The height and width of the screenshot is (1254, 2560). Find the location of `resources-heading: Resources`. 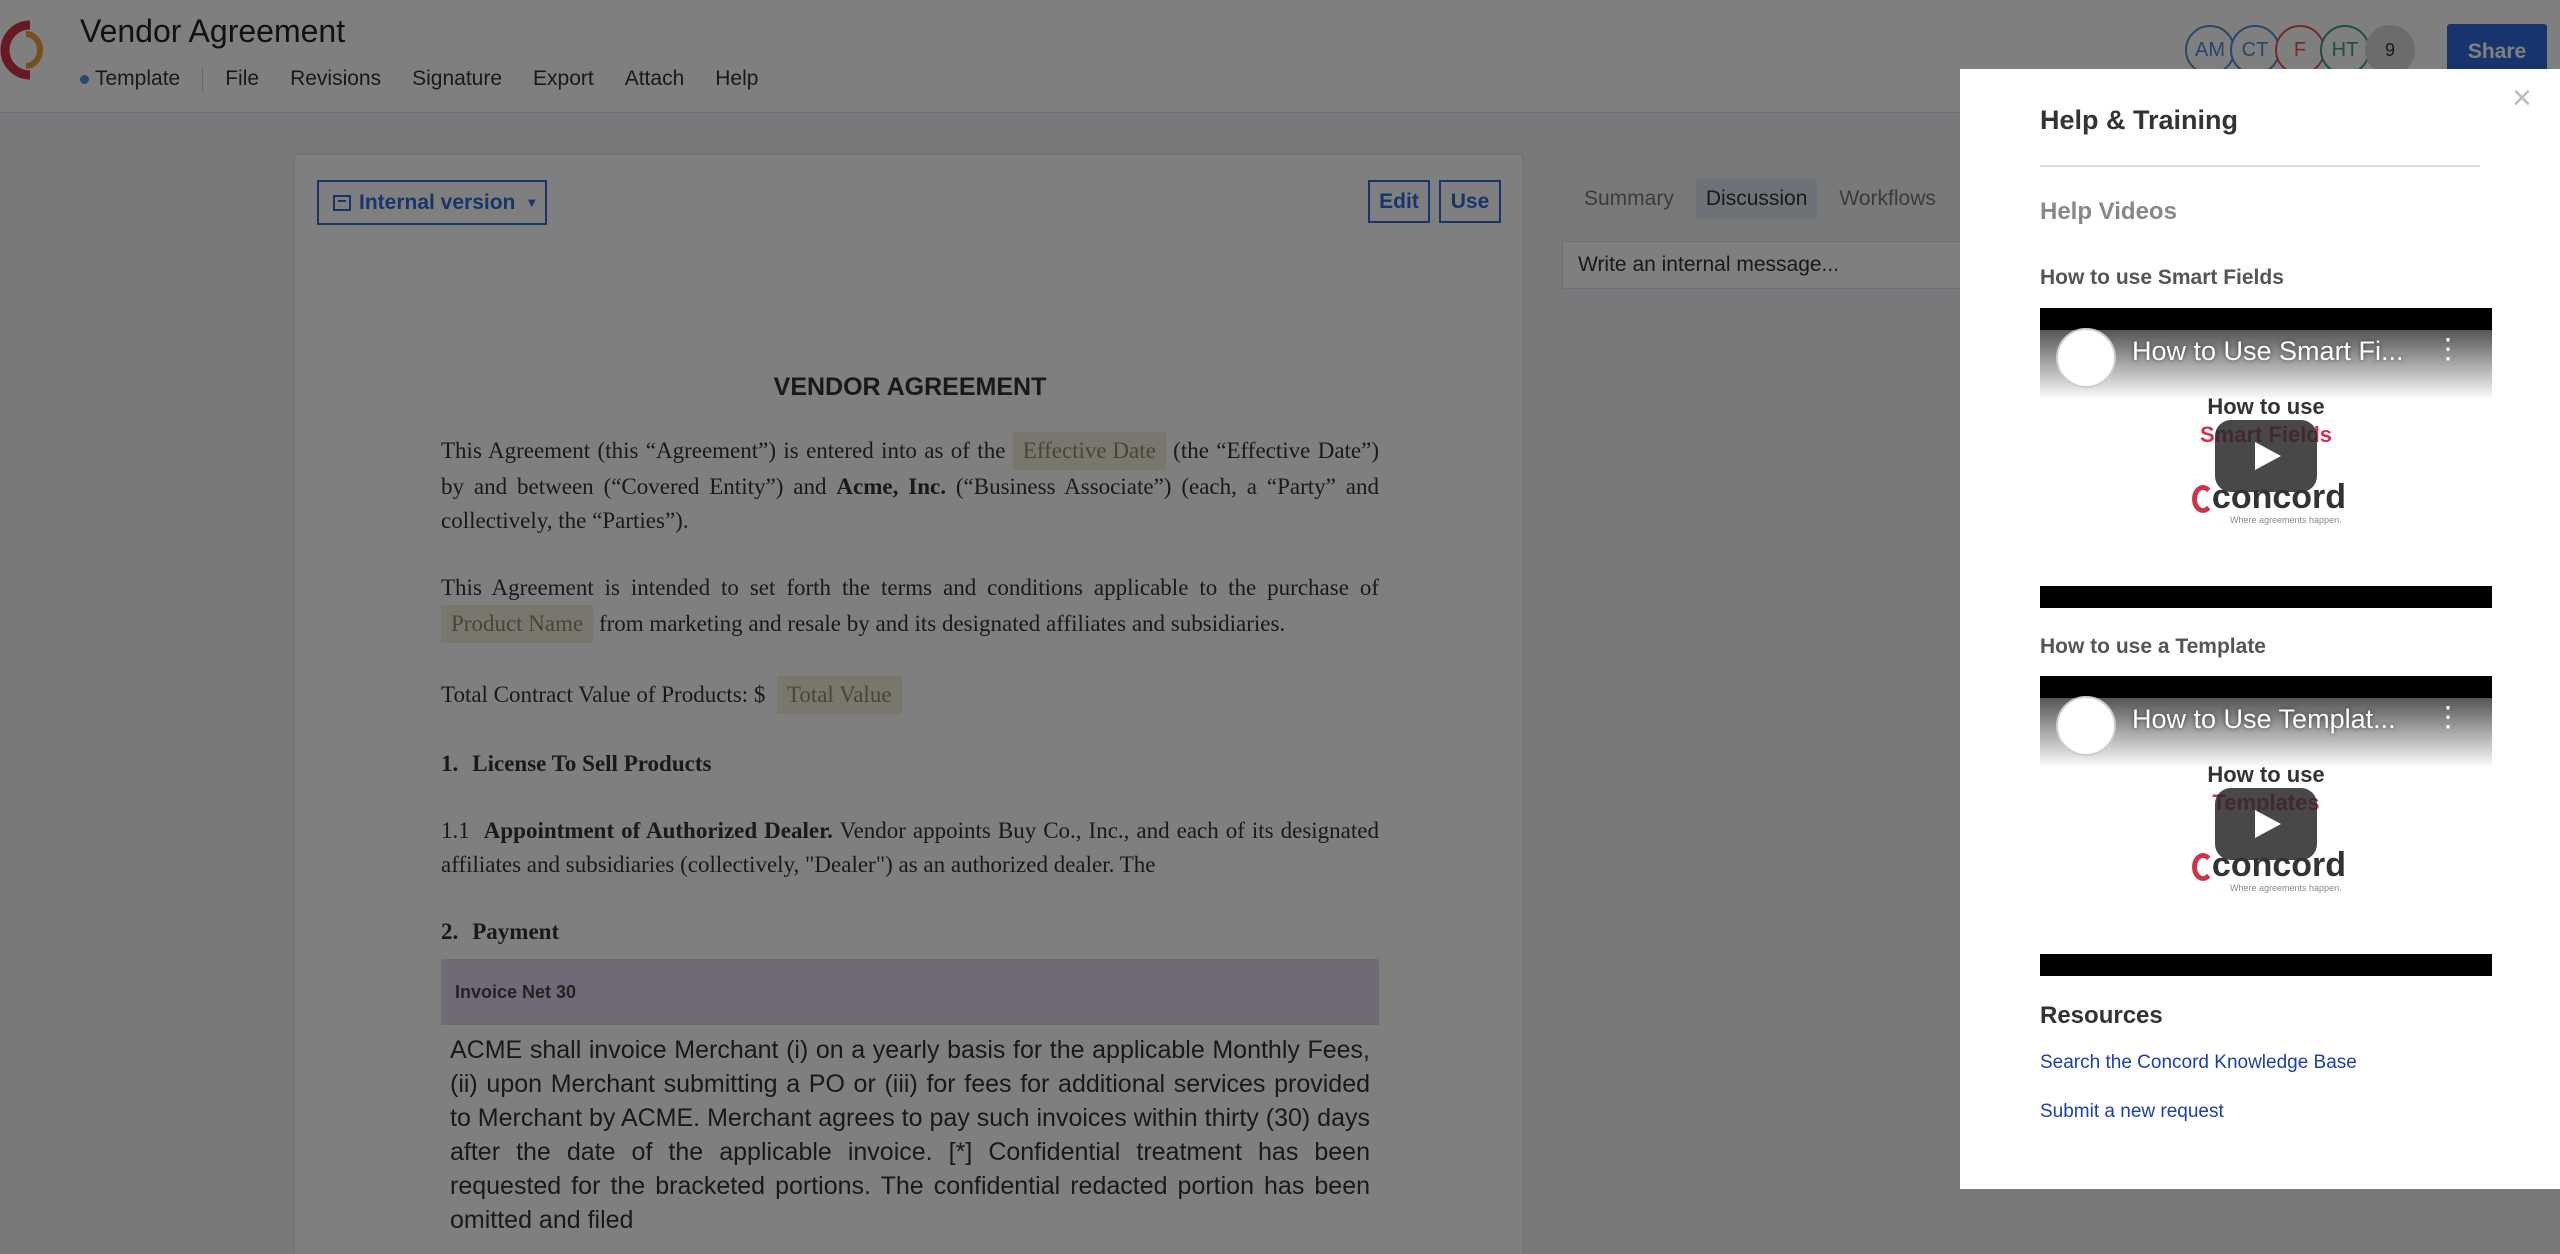

resources-heading: Resources is located at coordinates (2101, 1015).